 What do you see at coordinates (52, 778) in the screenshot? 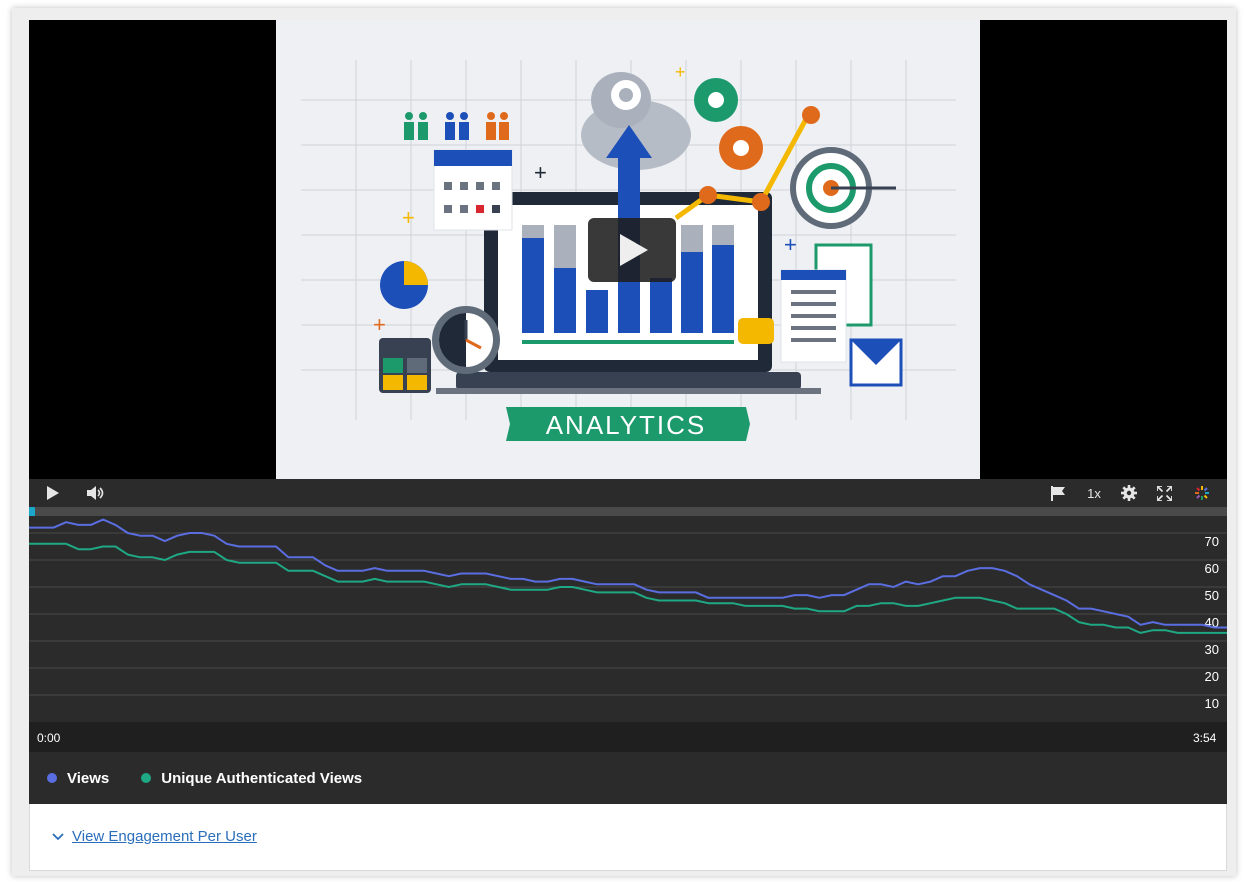
I see `legend-dot-views` at bounding box center [52, 778].